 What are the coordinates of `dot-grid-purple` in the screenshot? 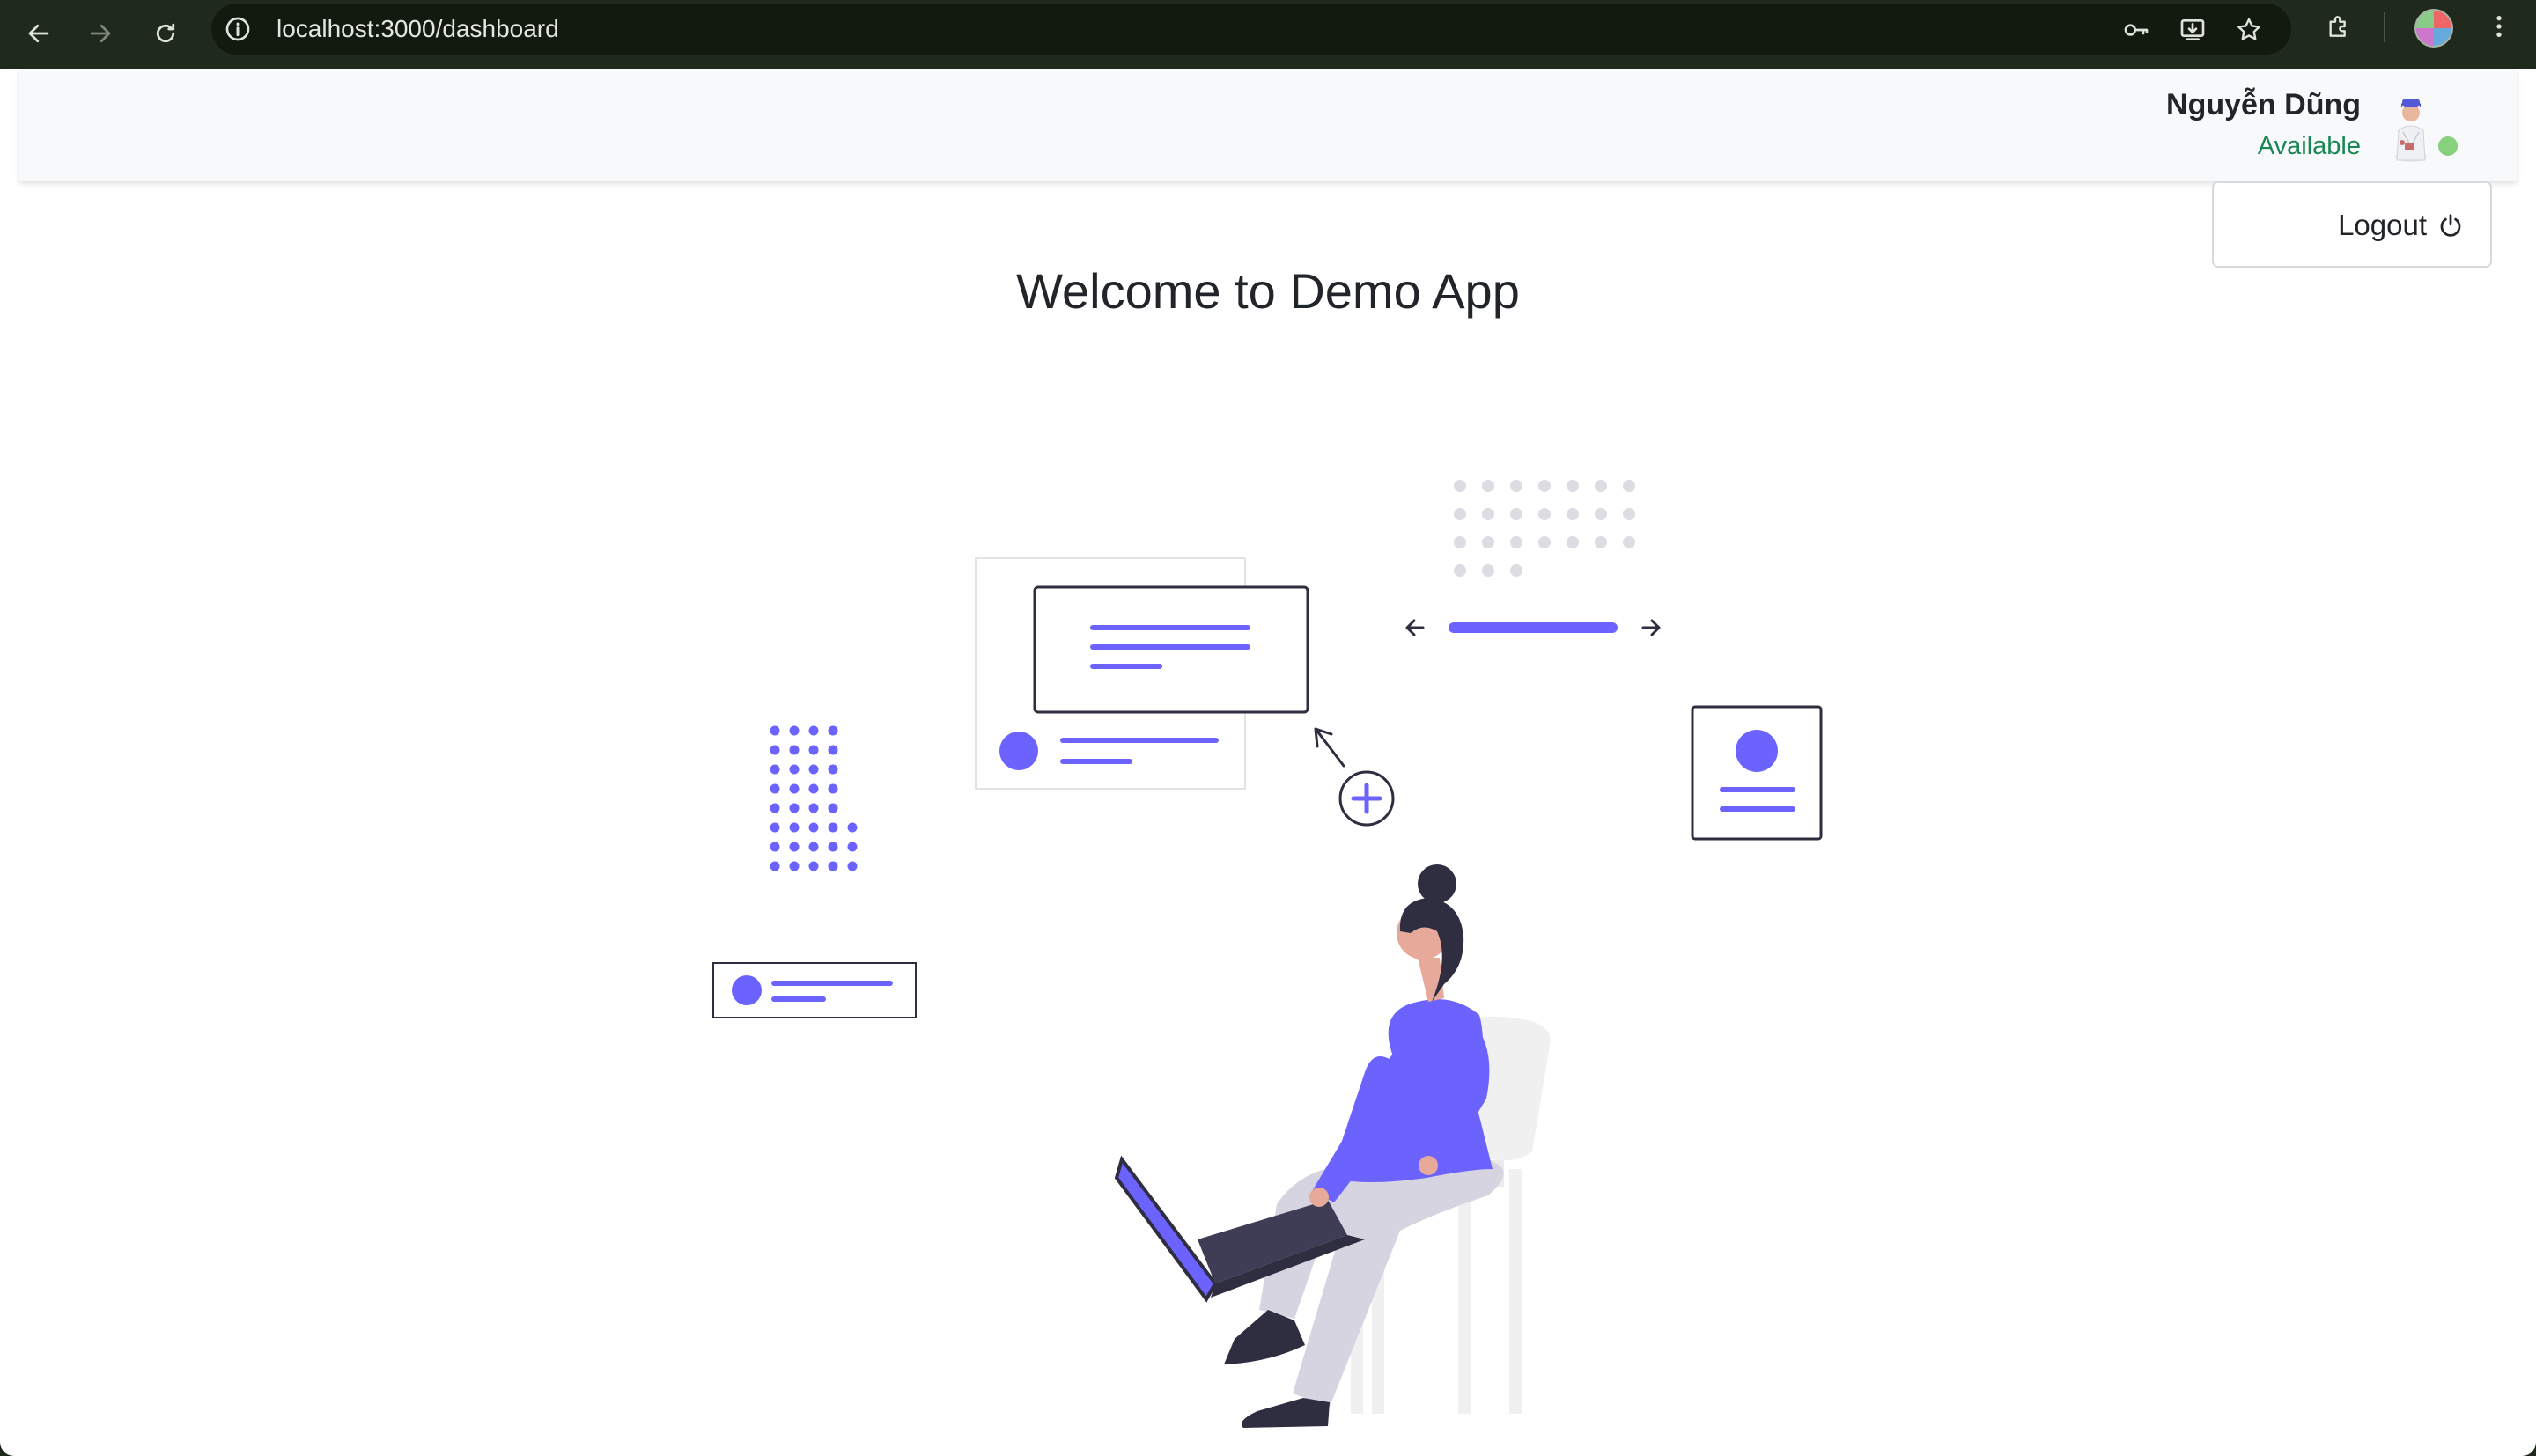 It's located at (814, 798).